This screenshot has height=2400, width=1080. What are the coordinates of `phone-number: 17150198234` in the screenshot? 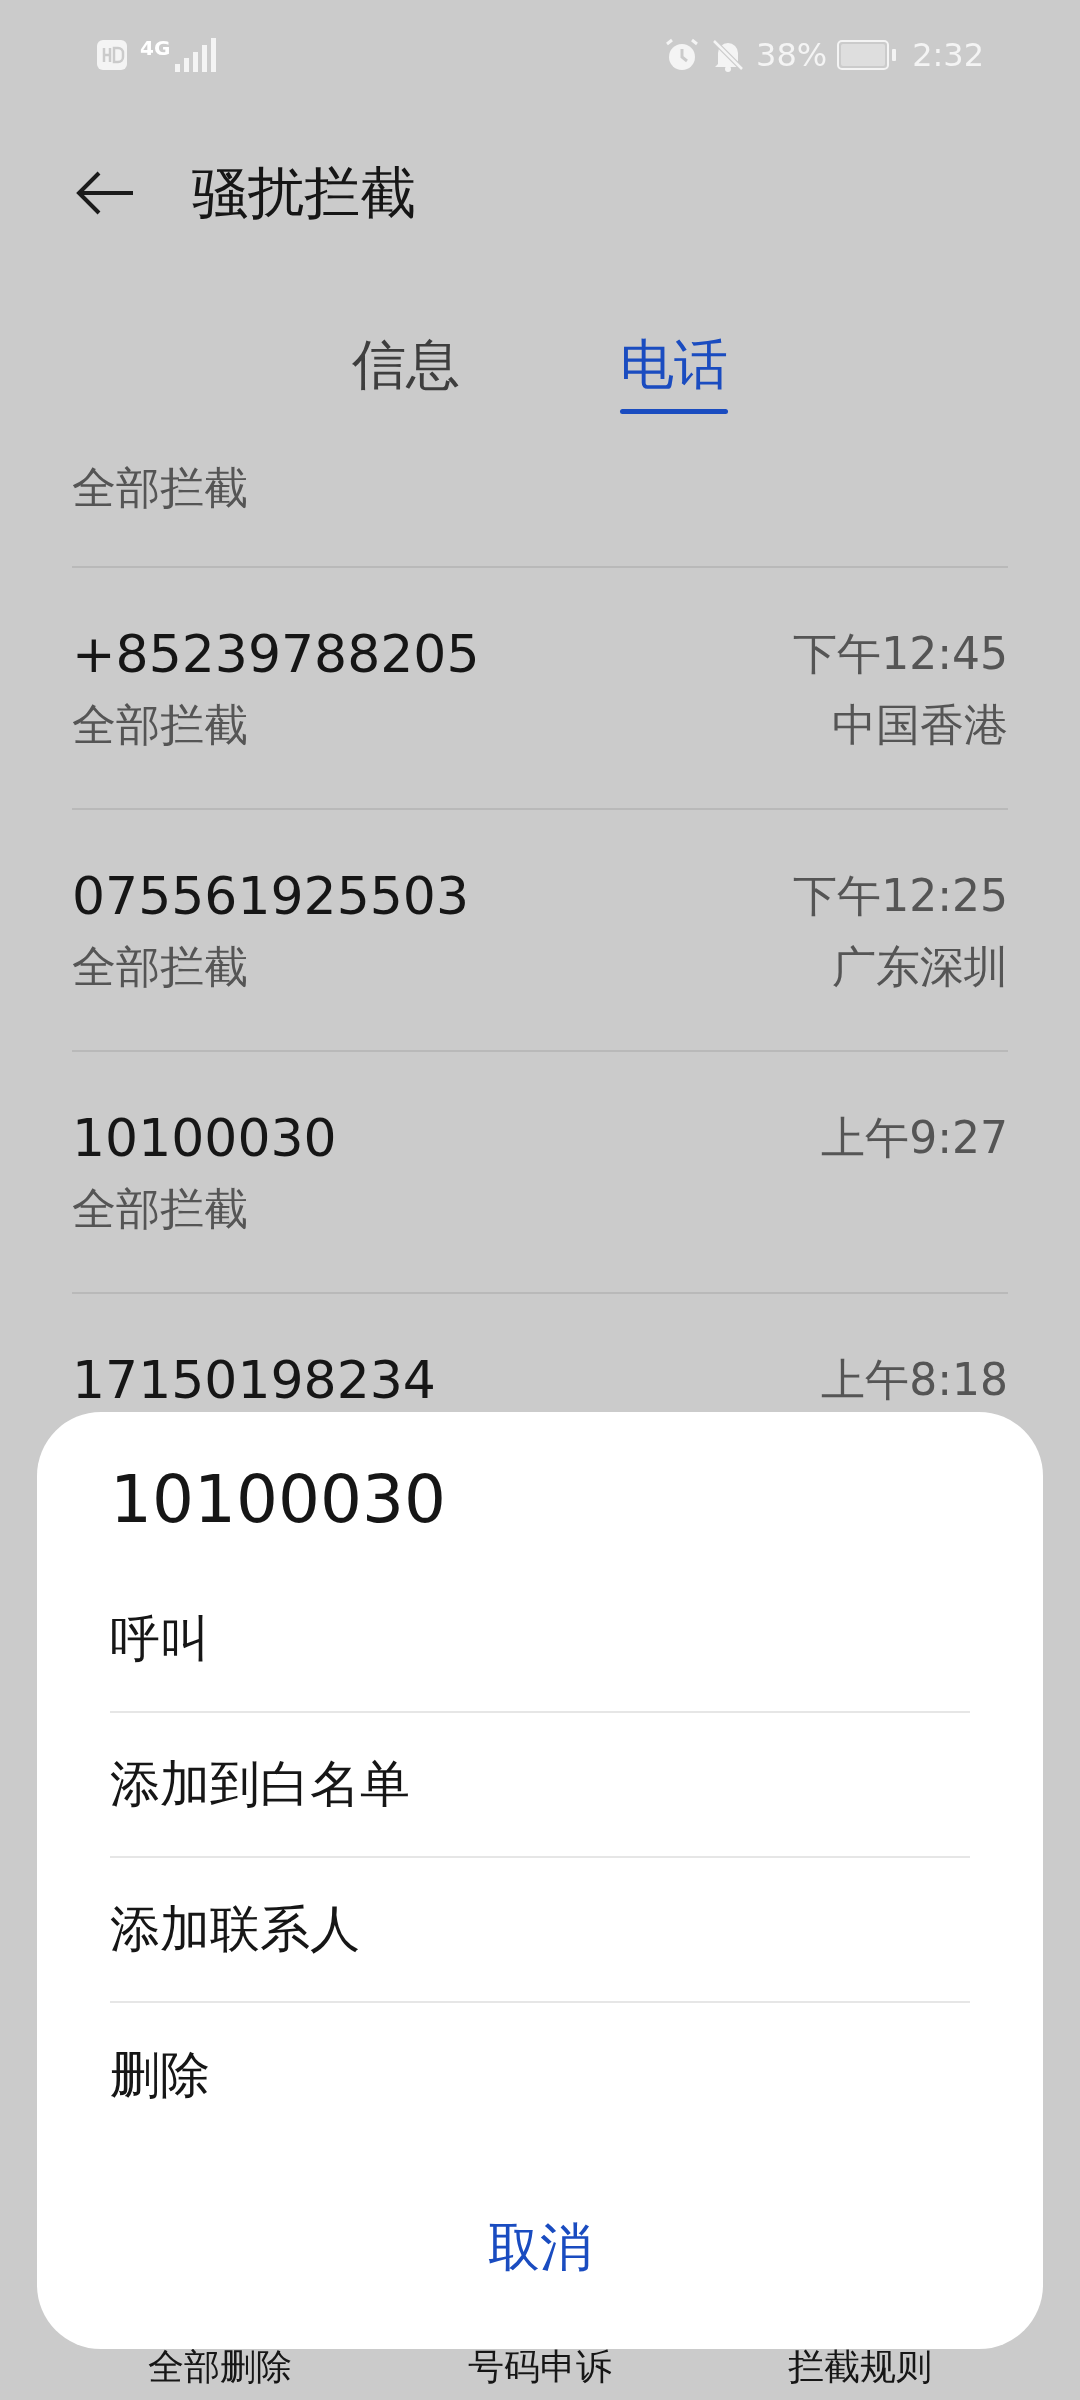 It's located at (254, 1380).